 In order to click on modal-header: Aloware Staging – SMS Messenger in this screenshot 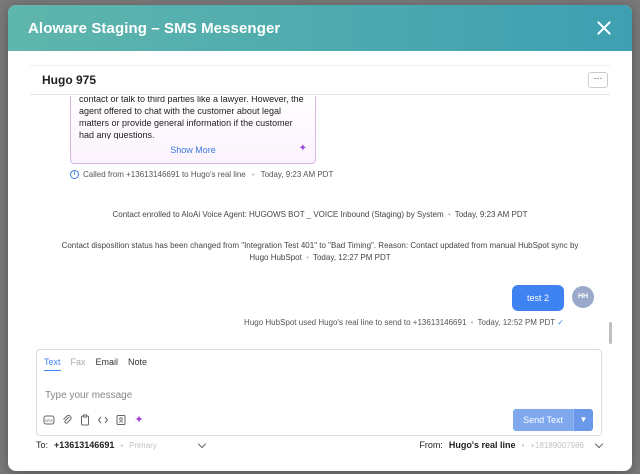, I will do `click(320, 28)`.